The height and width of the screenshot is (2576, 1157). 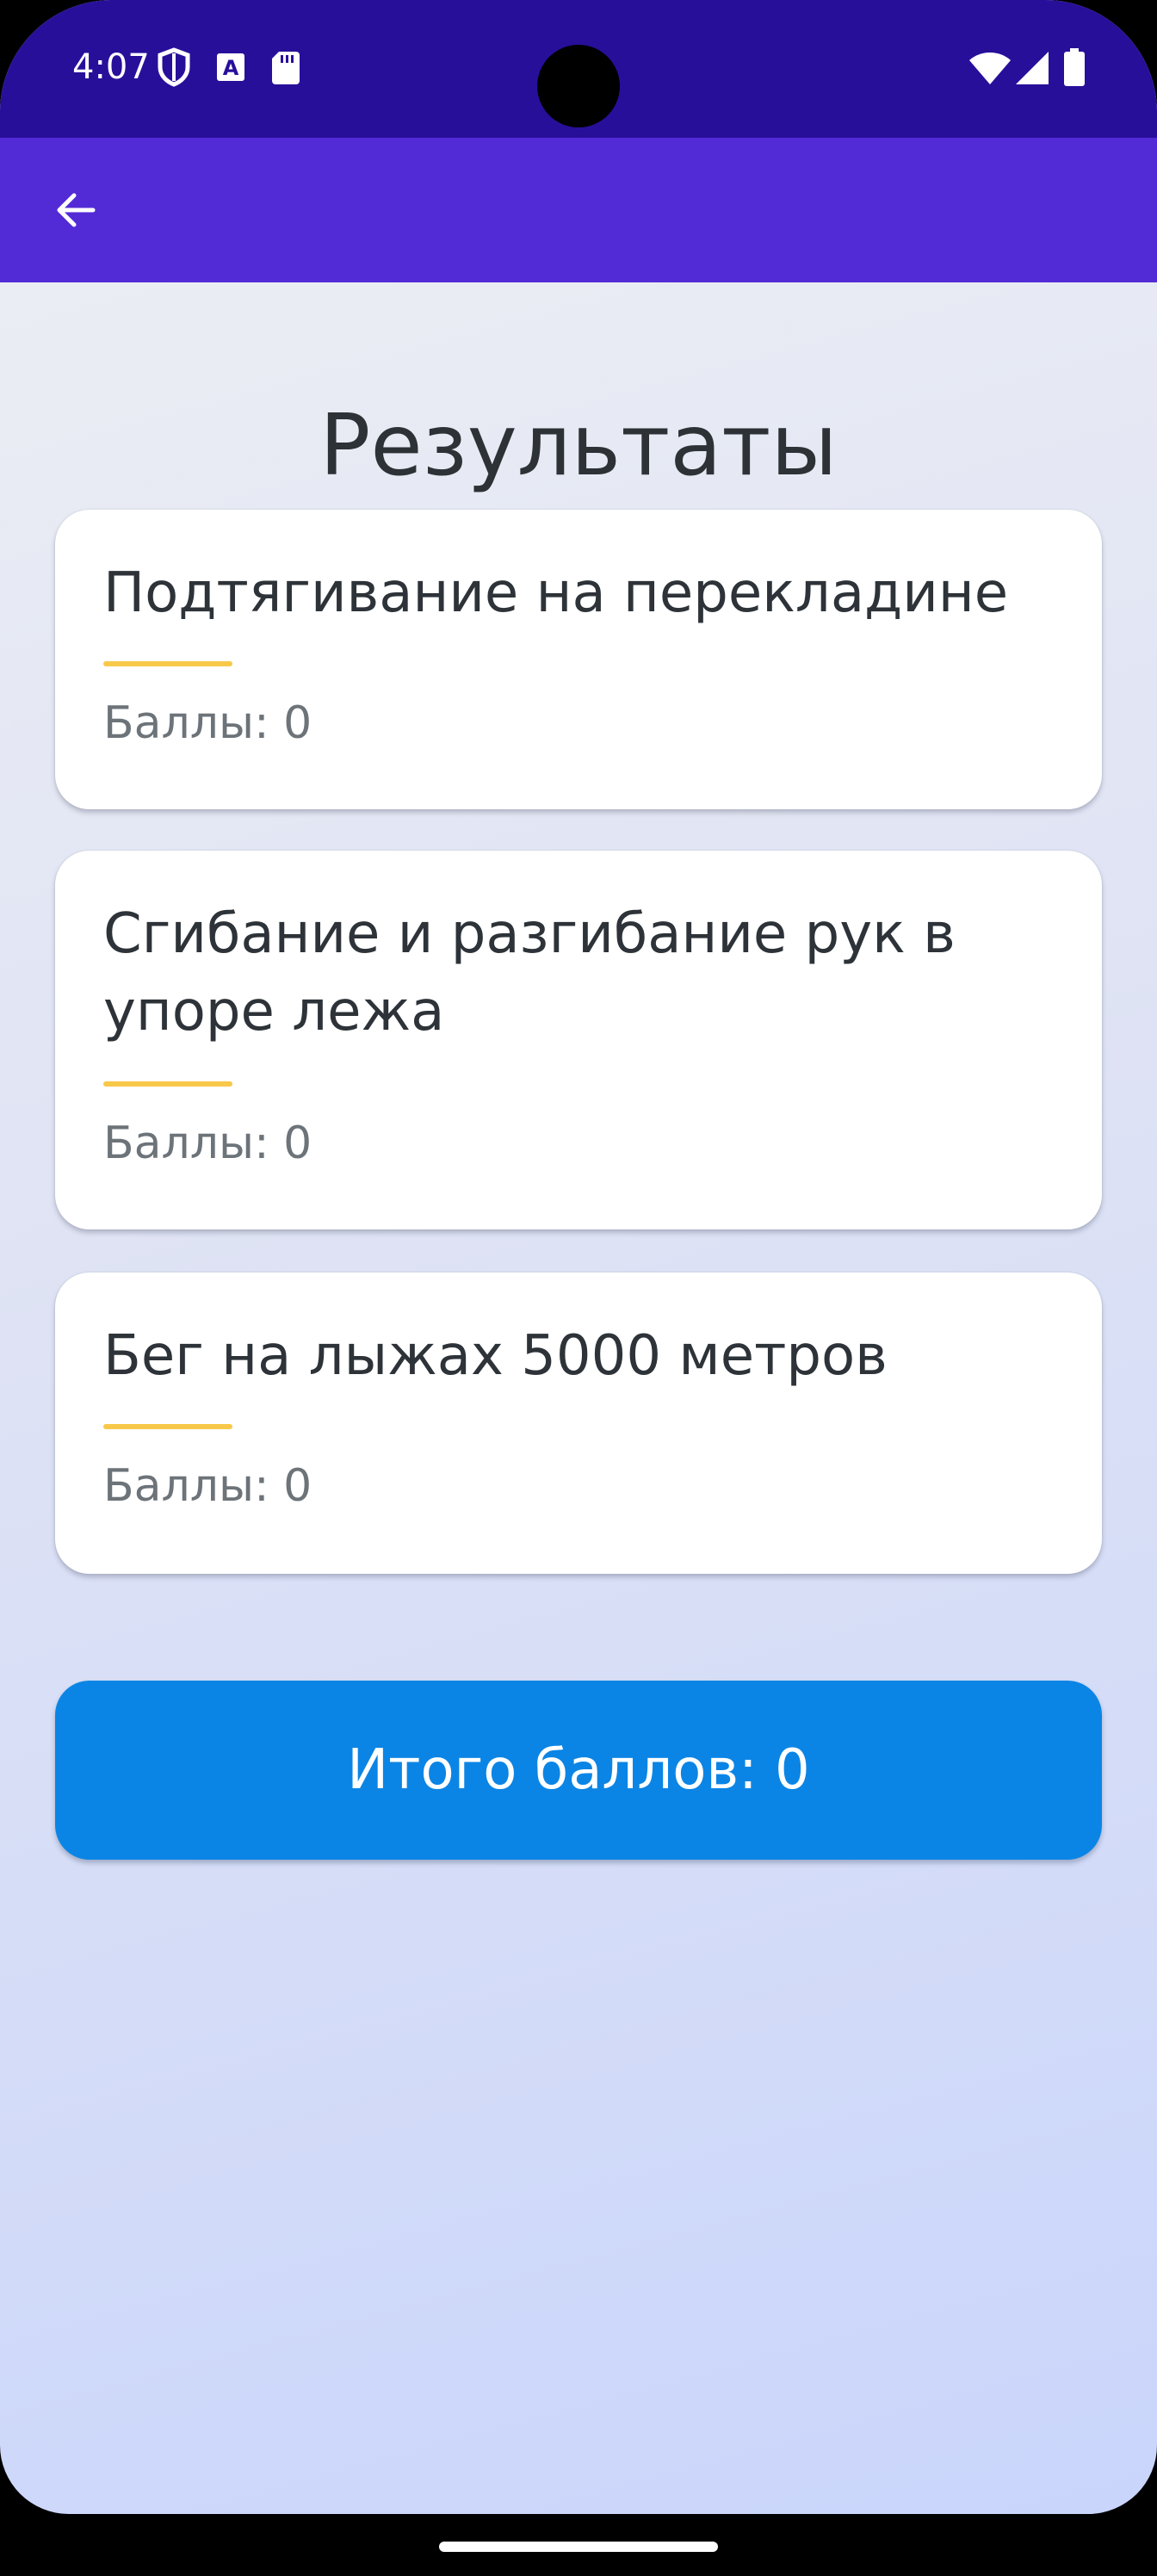 I want to click on arrow-left-icon, so click(x=76, y=210).